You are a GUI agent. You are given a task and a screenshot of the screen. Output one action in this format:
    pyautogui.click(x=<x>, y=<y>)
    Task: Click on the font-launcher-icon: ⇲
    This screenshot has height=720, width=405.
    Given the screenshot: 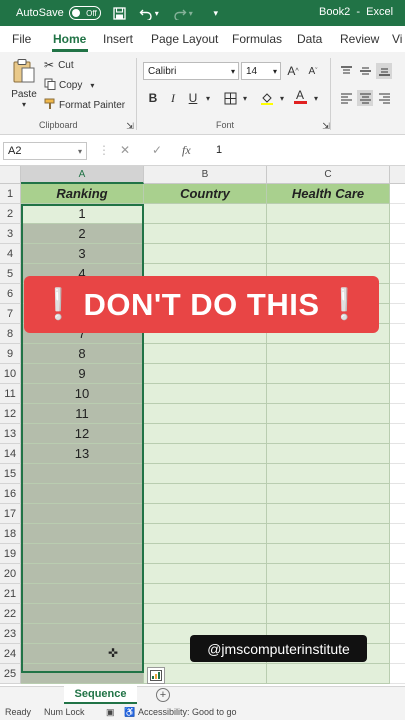 What is the action you would take?
    pyautogui.click(x=326, y=126)
    